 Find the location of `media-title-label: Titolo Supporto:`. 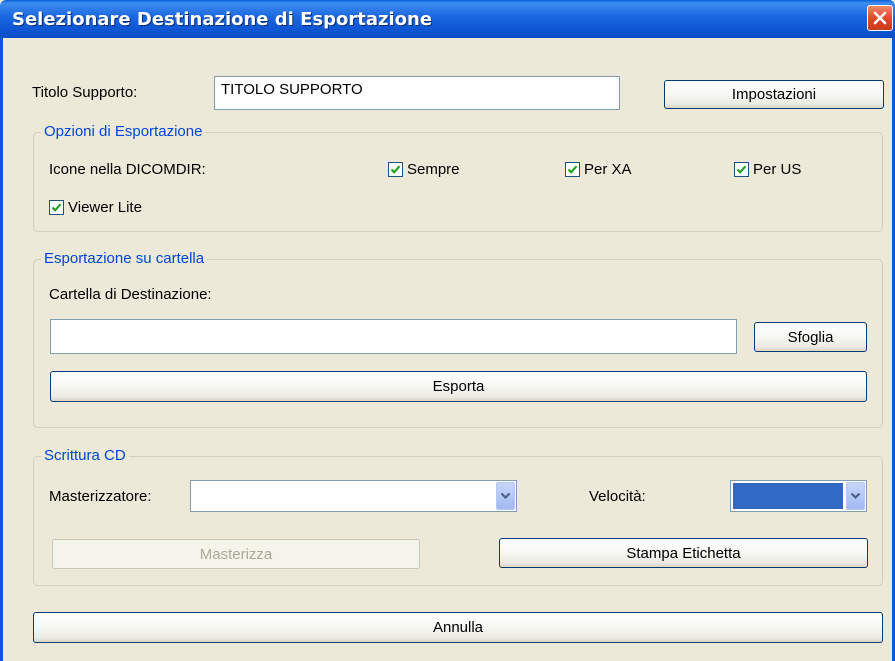

media-title-label: Titolo Supporto: is located at coordinates (85, 92).